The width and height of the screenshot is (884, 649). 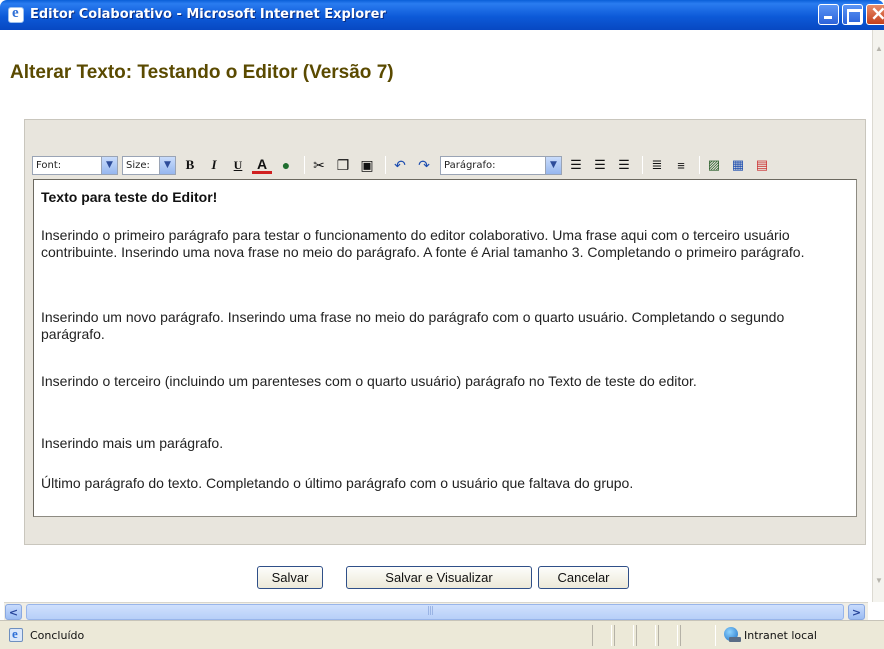 I want to click on italic-icon: I, so click(x=214, y=165).